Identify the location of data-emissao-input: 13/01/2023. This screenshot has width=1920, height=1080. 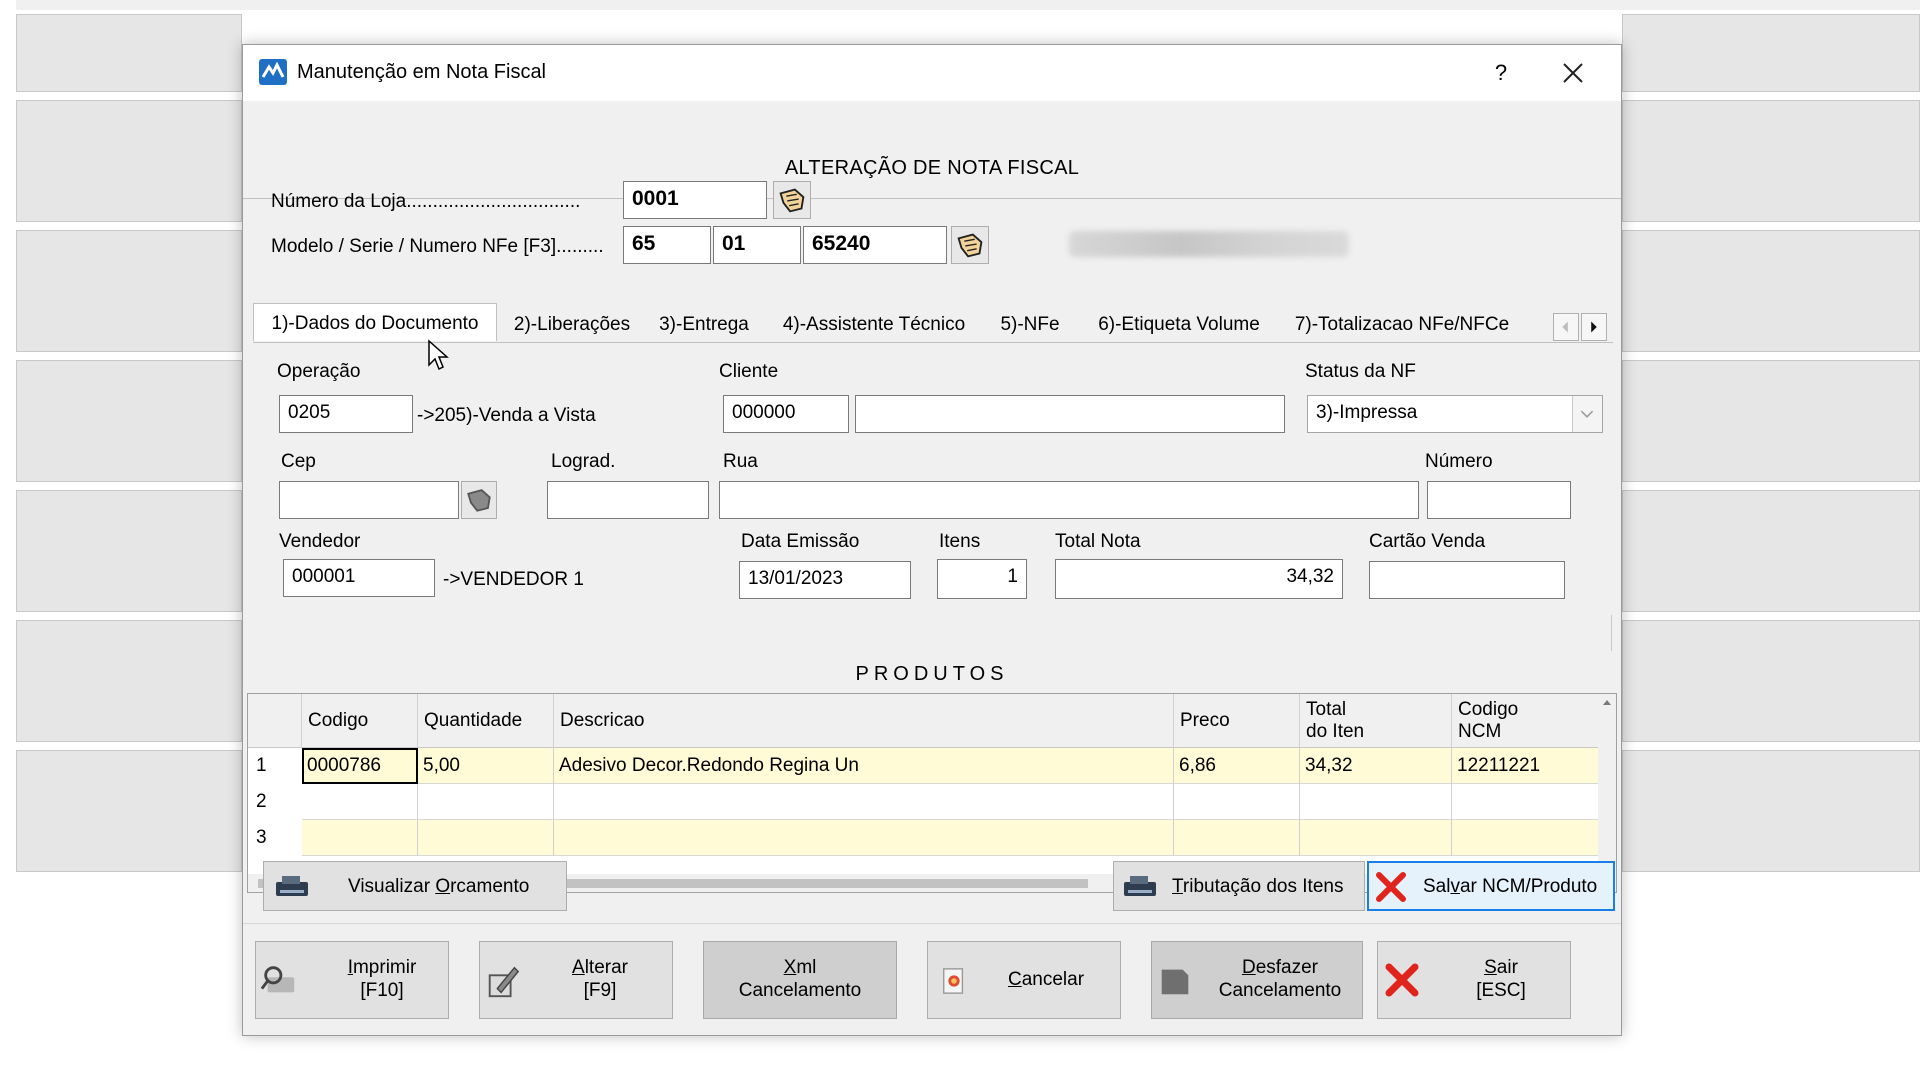
(825, 580).